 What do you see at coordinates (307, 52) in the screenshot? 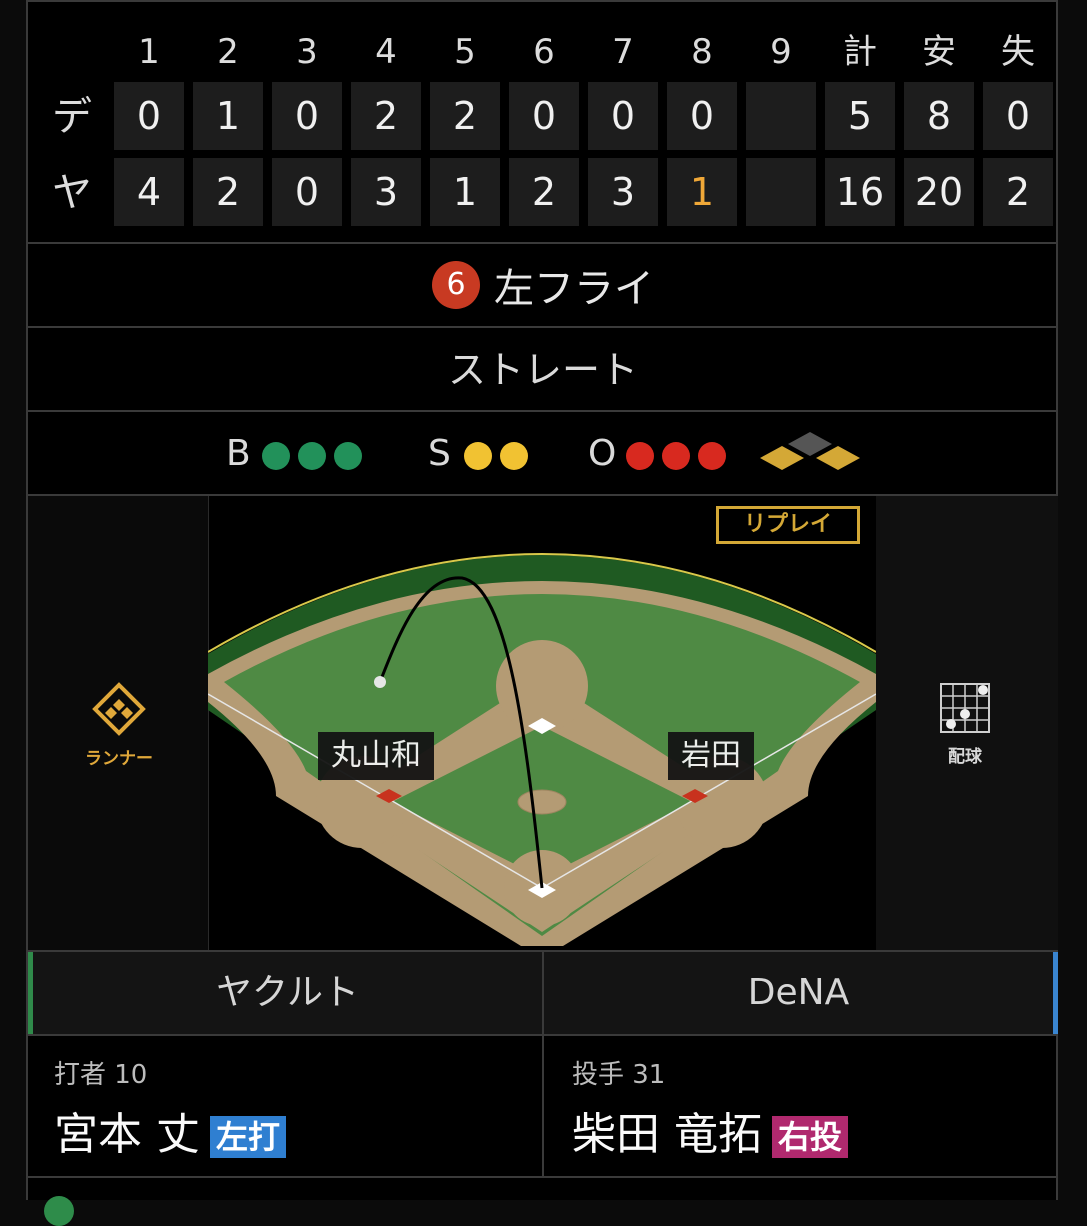
I see `column-header: 3` at bounding box center [307, 52].